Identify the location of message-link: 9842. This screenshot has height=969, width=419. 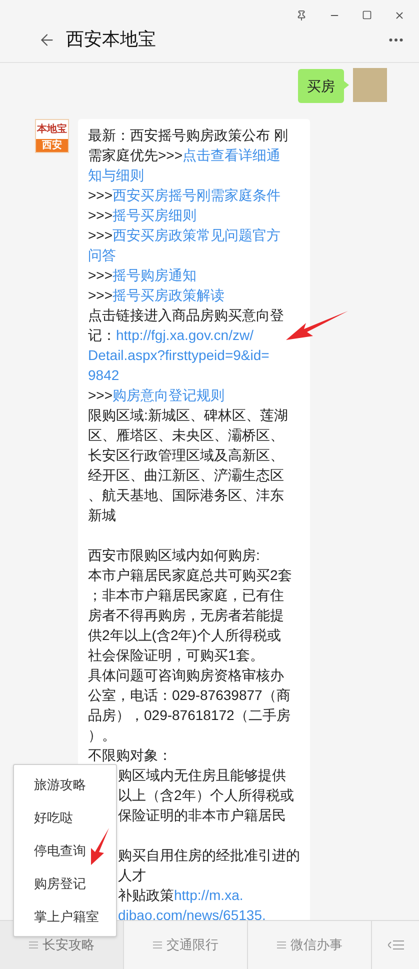
(104, 375).